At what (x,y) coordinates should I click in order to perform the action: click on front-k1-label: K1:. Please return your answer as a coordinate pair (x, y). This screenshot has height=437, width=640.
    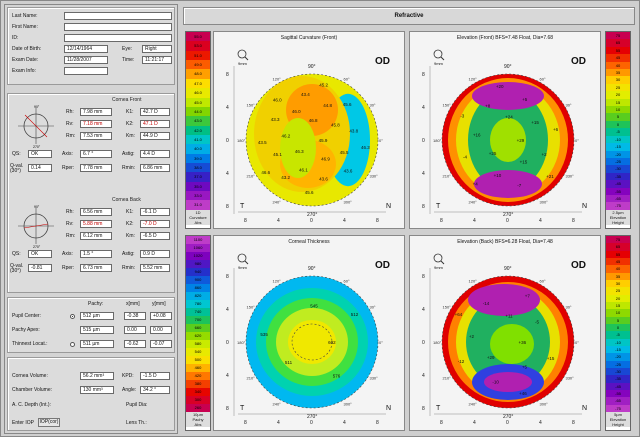
    Looking at the image, I should click on (130, 112).